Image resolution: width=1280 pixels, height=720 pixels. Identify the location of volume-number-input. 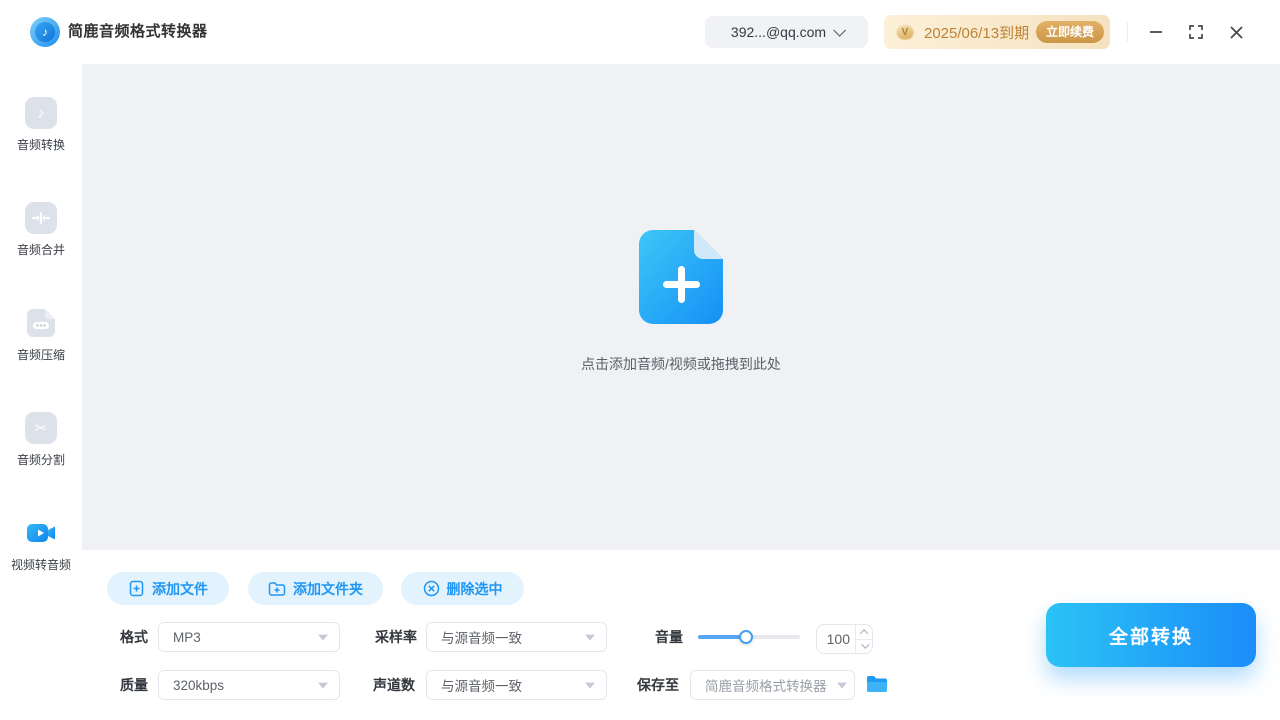
(844, 639).